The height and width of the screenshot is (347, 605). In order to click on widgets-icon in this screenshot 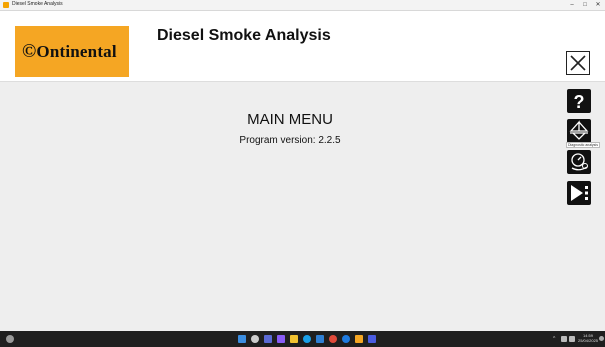, I will do `click(10, 339)`.